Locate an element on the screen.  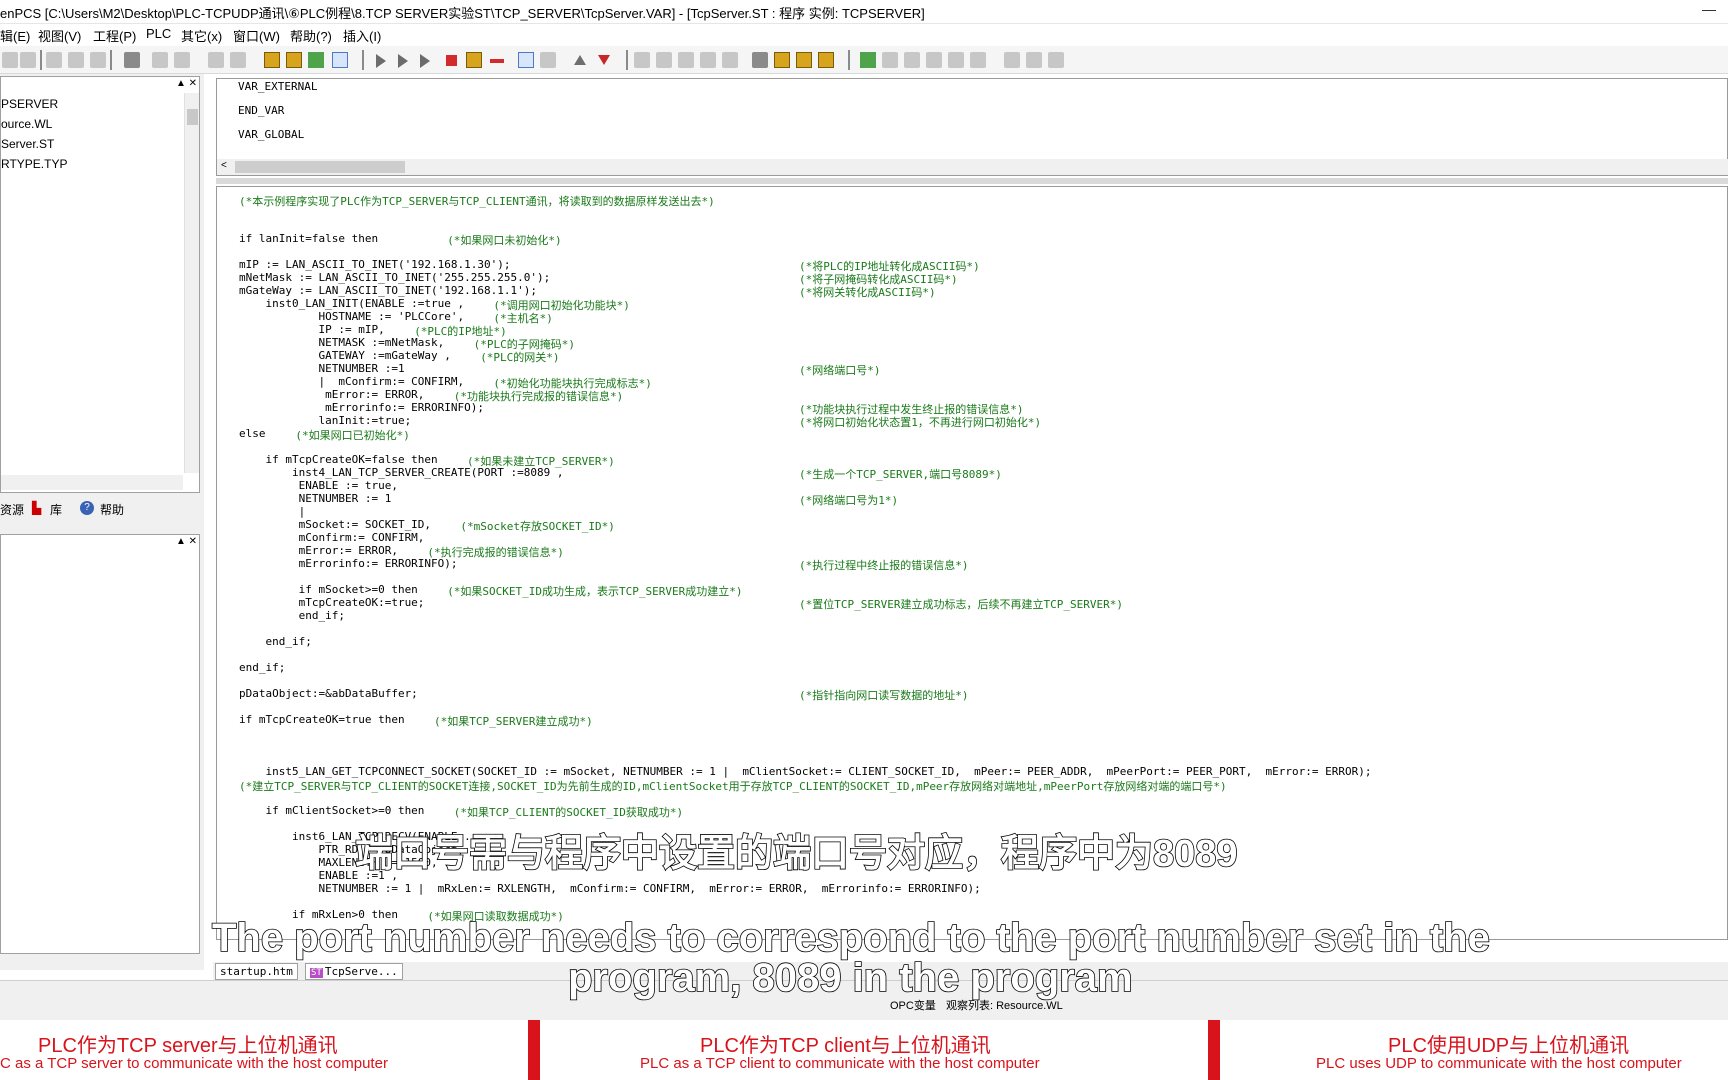
code-line: | mConfirm:= CONFIRM, is located at coordinates (352, 381).